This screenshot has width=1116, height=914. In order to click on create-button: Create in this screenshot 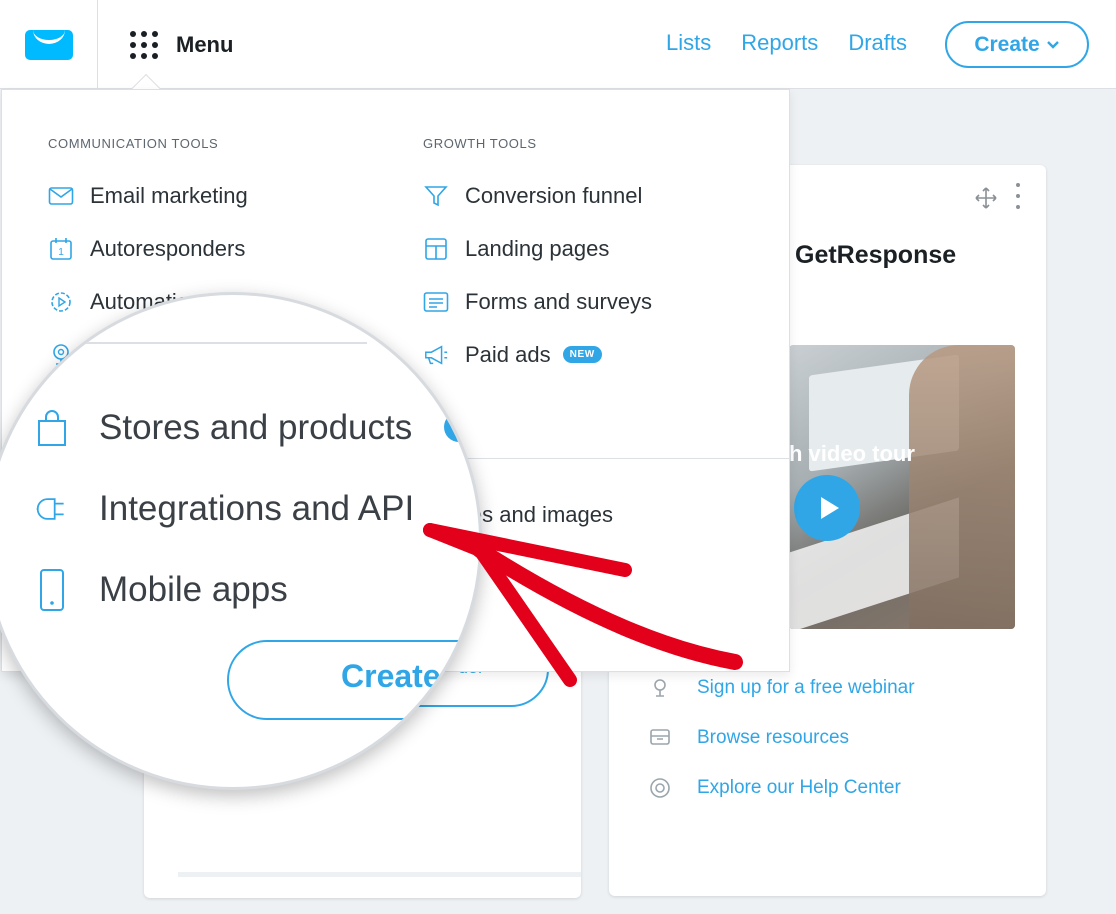, I will do `click(1017, 44)`.